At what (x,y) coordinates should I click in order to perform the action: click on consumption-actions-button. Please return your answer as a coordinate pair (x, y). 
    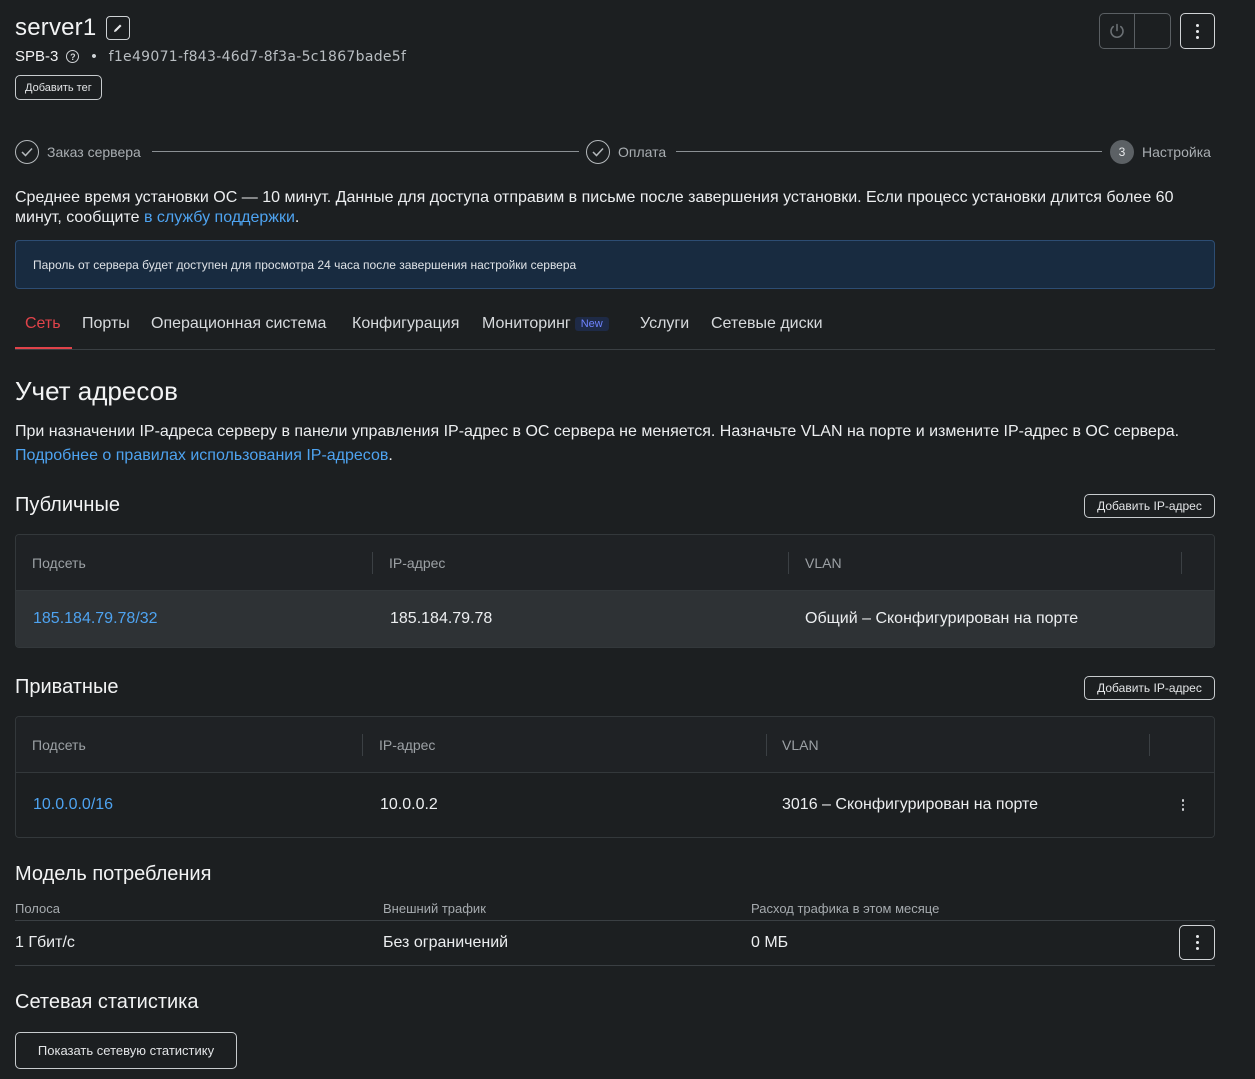
    Looking at the image, I should click on (1197, 942).